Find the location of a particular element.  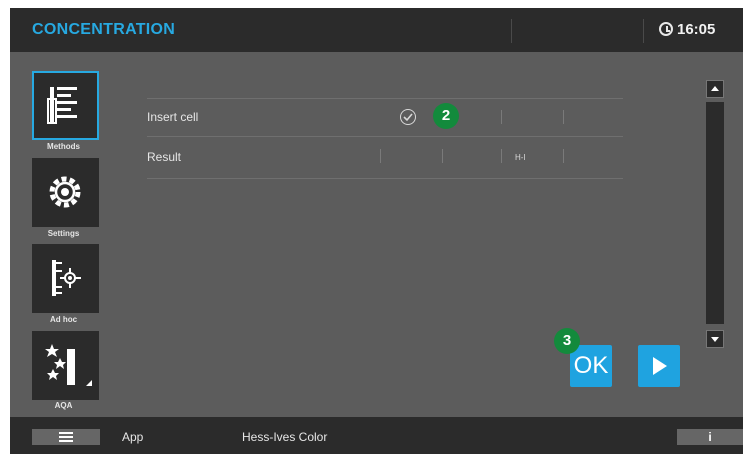

menu-button is located at coordinates (66, 437).